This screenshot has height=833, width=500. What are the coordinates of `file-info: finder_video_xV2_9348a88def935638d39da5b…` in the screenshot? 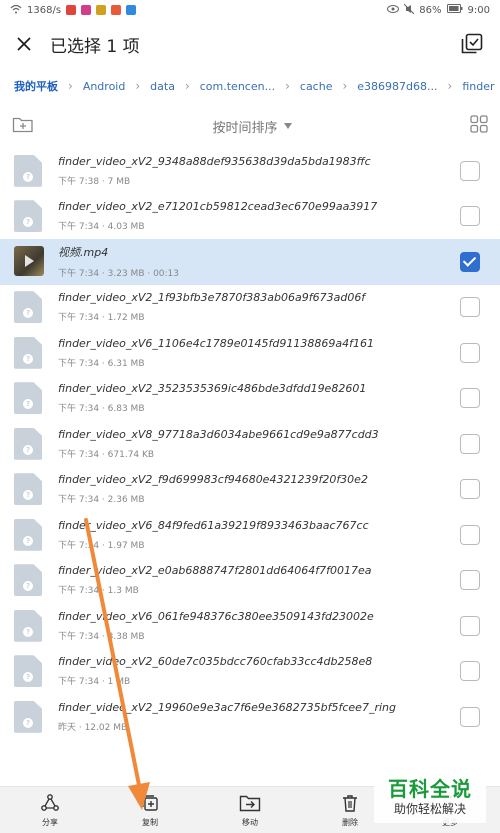 It's located at (254, 171).